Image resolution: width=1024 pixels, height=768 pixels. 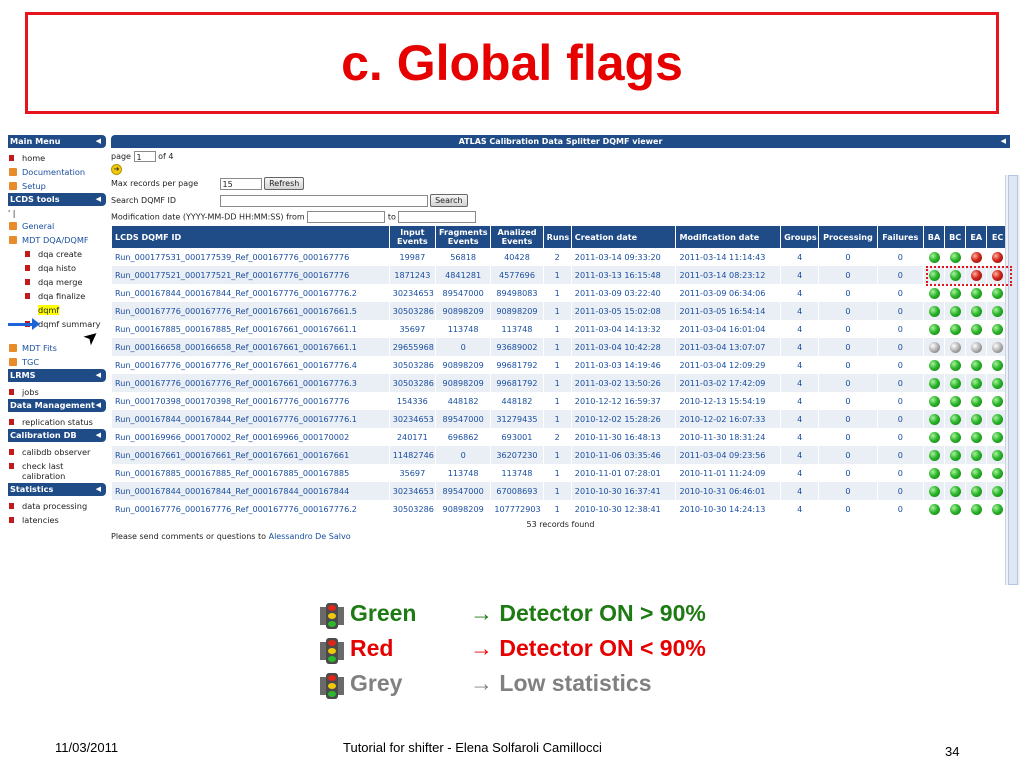 What do you see at coordinates (517, 237) in the screenshot?
I see `column-header: Analized Events` at bounding box center [517, 237].